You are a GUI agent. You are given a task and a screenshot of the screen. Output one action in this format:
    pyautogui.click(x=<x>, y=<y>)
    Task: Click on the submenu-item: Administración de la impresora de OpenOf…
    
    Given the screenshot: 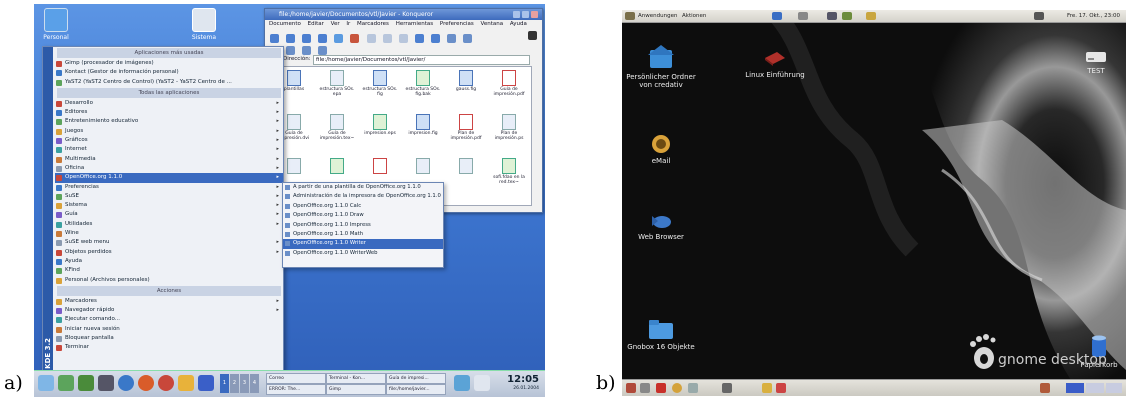 What is the action you would take?
    pyautogui.click(x=363, y=196)
    